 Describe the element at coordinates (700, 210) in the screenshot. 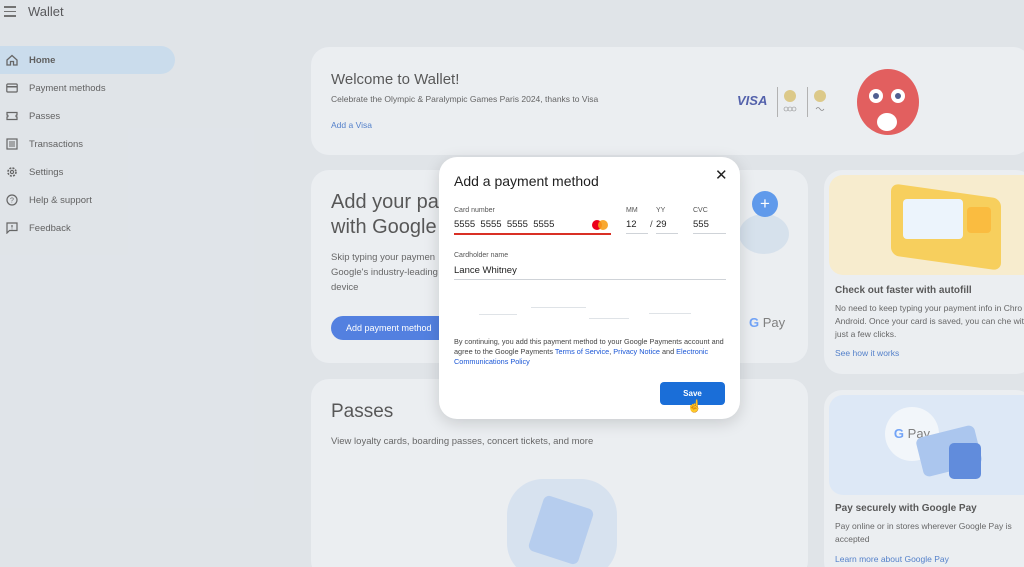

I see `cvc-label: CVC` at that location.